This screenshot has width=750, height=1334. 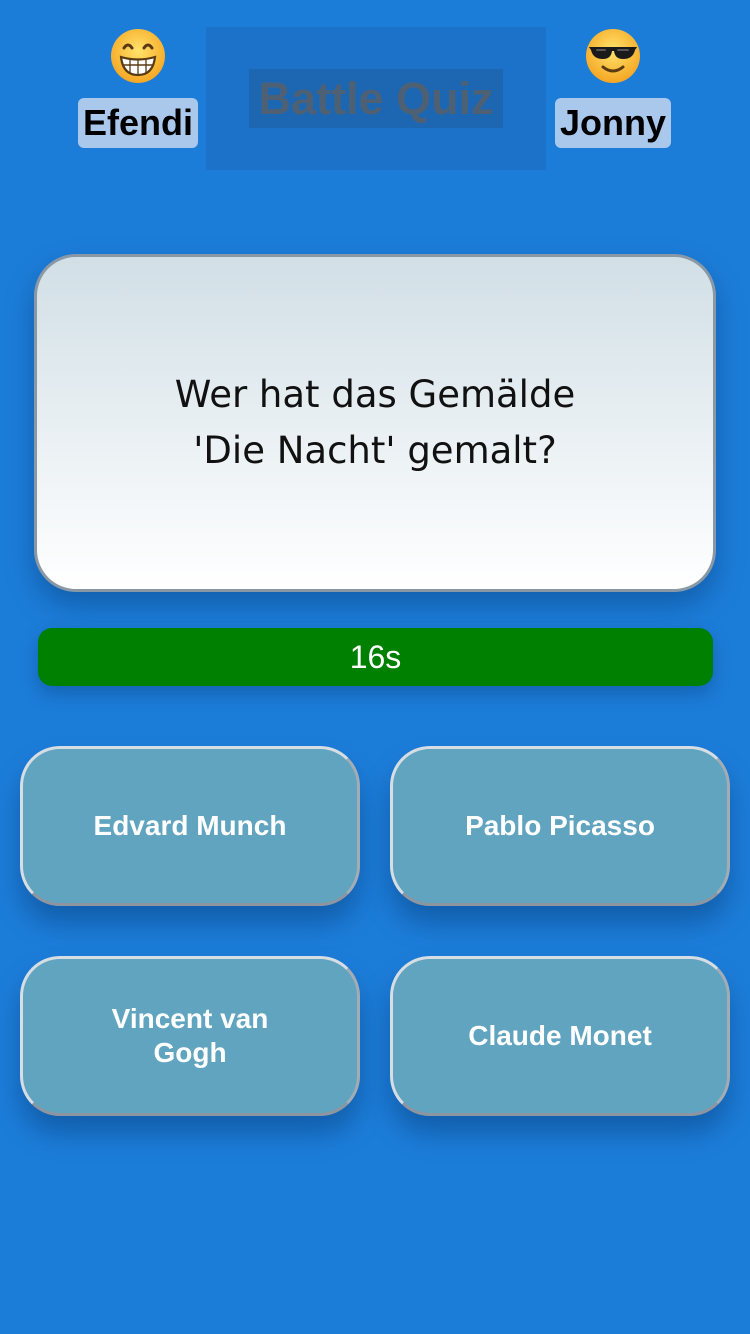 I want to click on answer-button-2: Pablo Picasso, so click(x=560, y=826).